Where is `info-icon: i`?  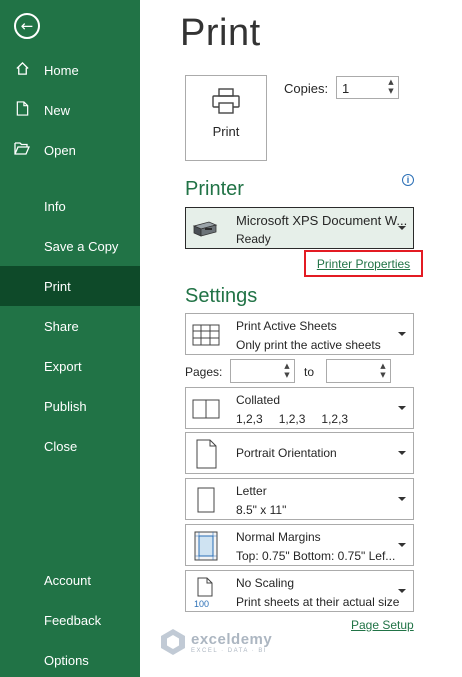
info-icon: i is located at coordinates (408, 180).